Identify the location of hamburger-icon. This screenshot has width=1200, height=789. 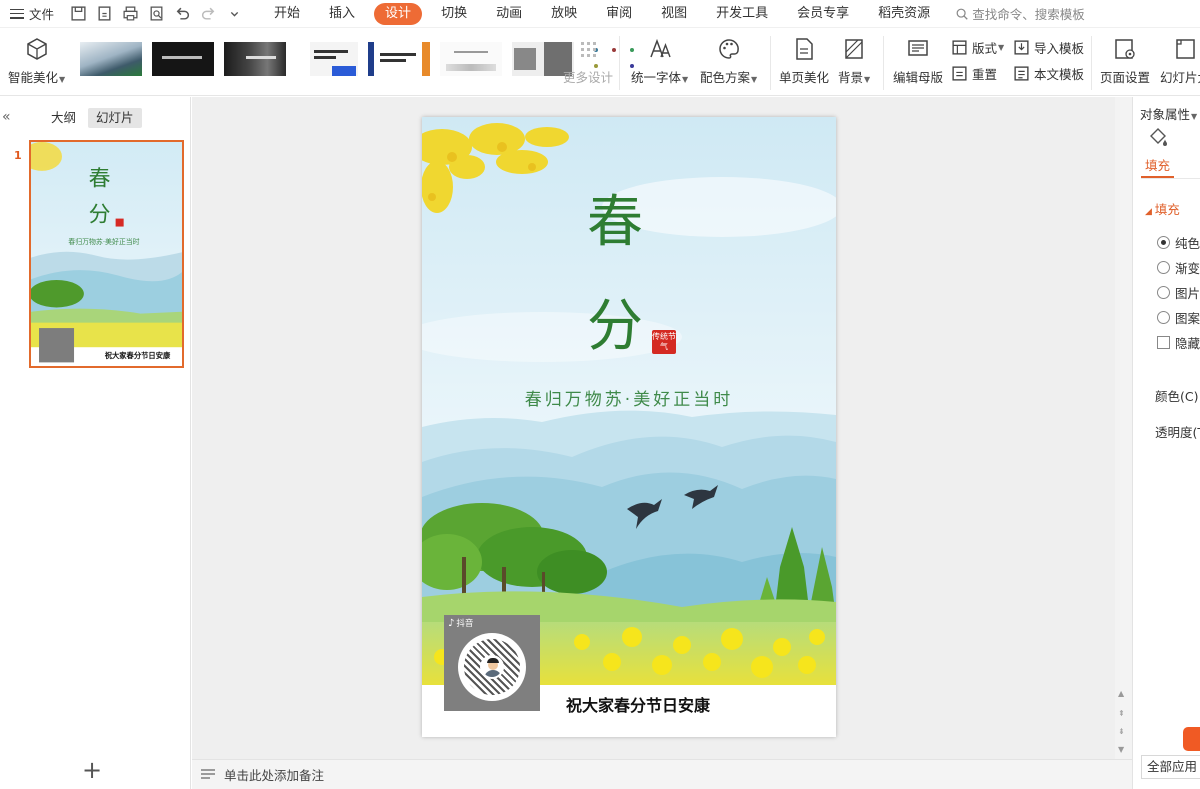
(17, 13).